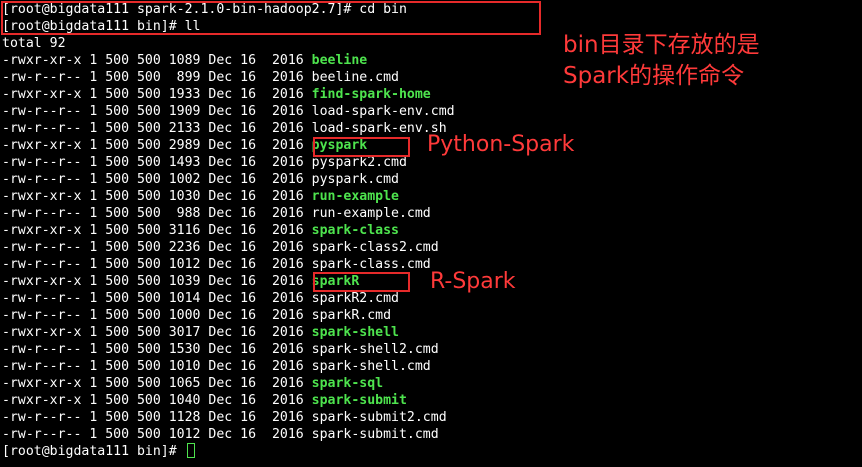 The height and width of the screenshot is (467, 862). I want to click on file-meta: -rw-r--r-- 1 500 500 1909 Dec 16 2016, so click(157, 111).